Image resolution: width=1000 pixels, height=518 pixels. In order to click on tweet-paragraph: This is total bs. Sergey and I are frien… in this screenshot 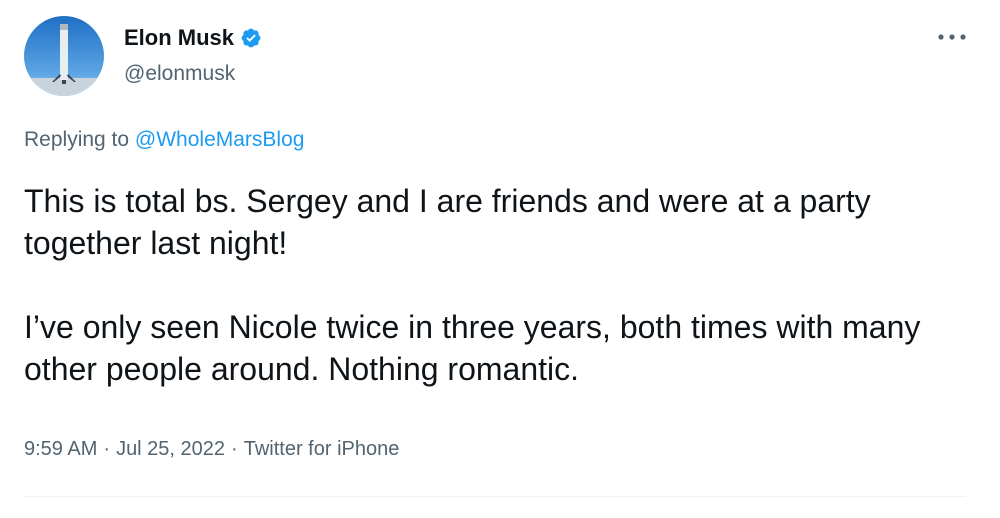, I will do `click(447, 222)`.